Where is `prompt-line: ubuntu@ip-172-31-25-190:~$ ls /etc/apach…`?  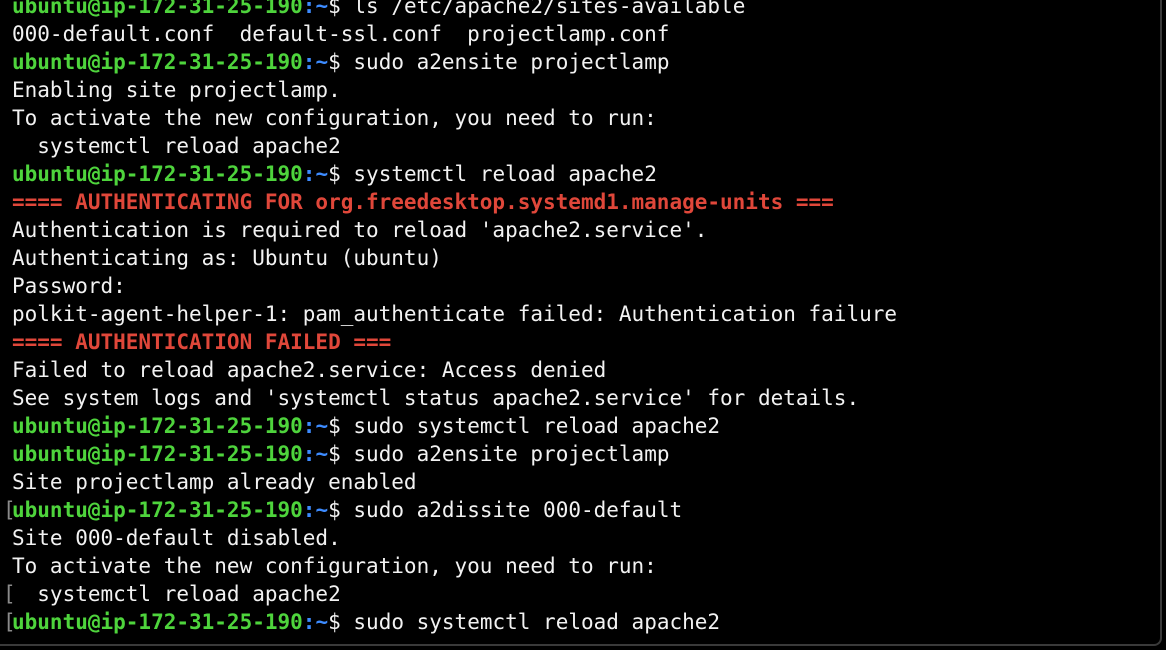 prompt-line: ubuntu@ip-172-31-25-190:~$ ls /etc/apach… is located at coordinates (586, 10).